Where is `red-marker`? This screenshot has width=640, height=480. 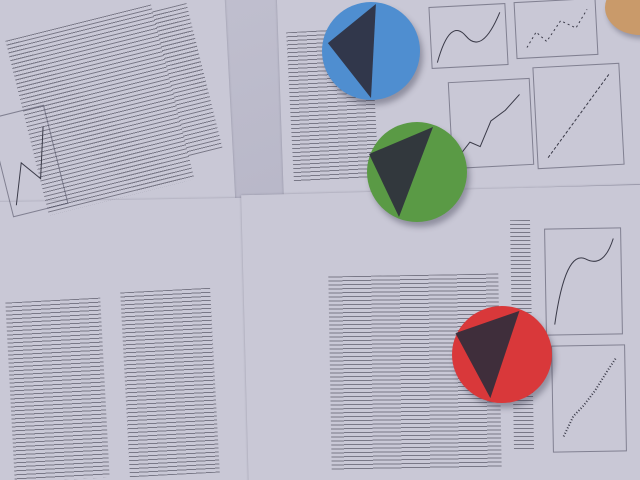
red-marker is located at coordinates (502, 354).